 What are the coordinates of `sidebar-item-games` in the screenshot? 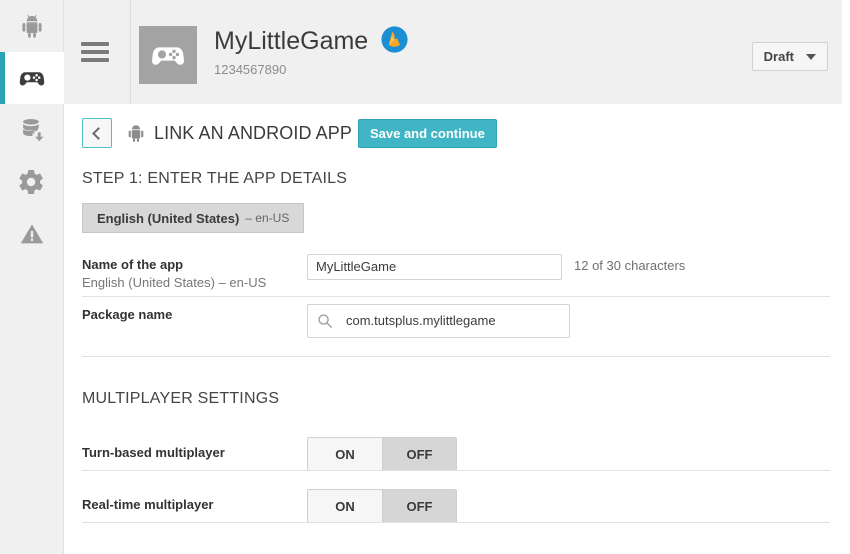 It's located at (32, 78).